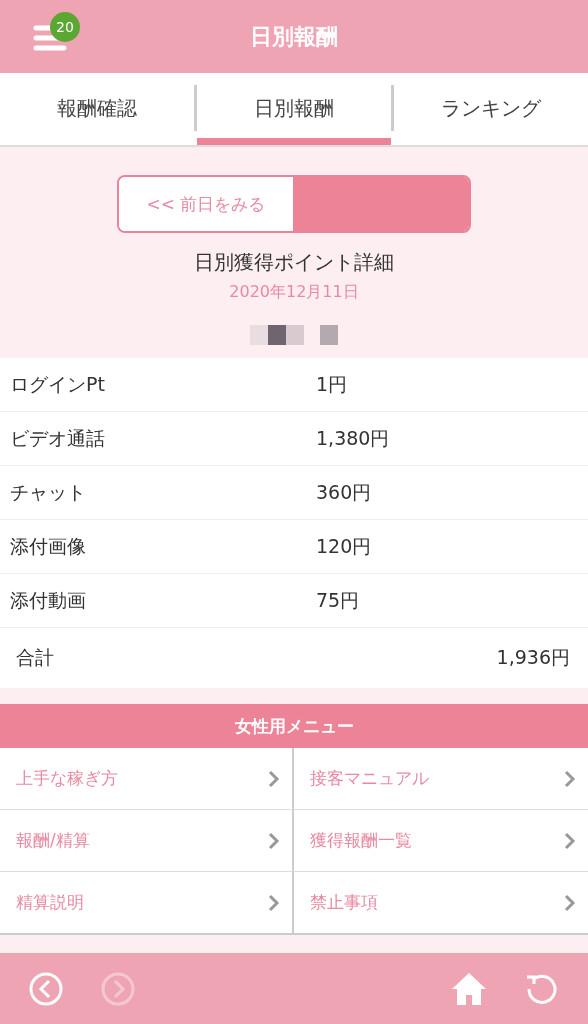 This screenshot has height=1024, width=588. I want to click on detail-date: 2020年12月11日, so click(294, 292).